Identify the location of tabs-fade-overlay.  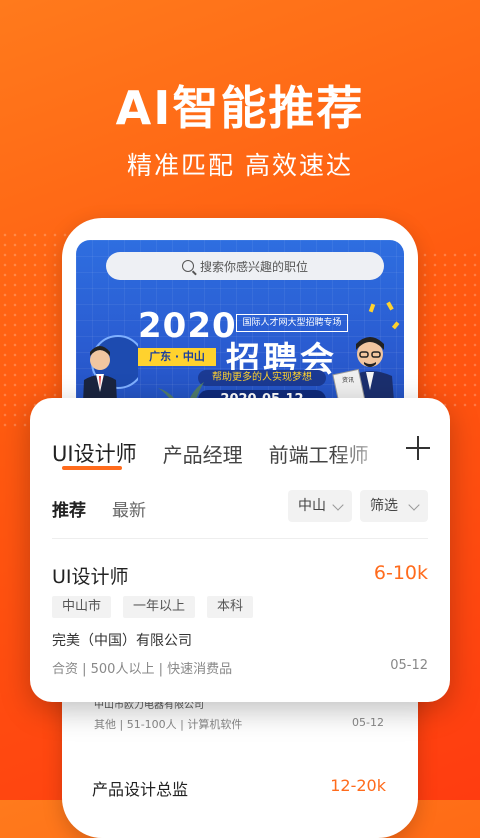
(364, 448).